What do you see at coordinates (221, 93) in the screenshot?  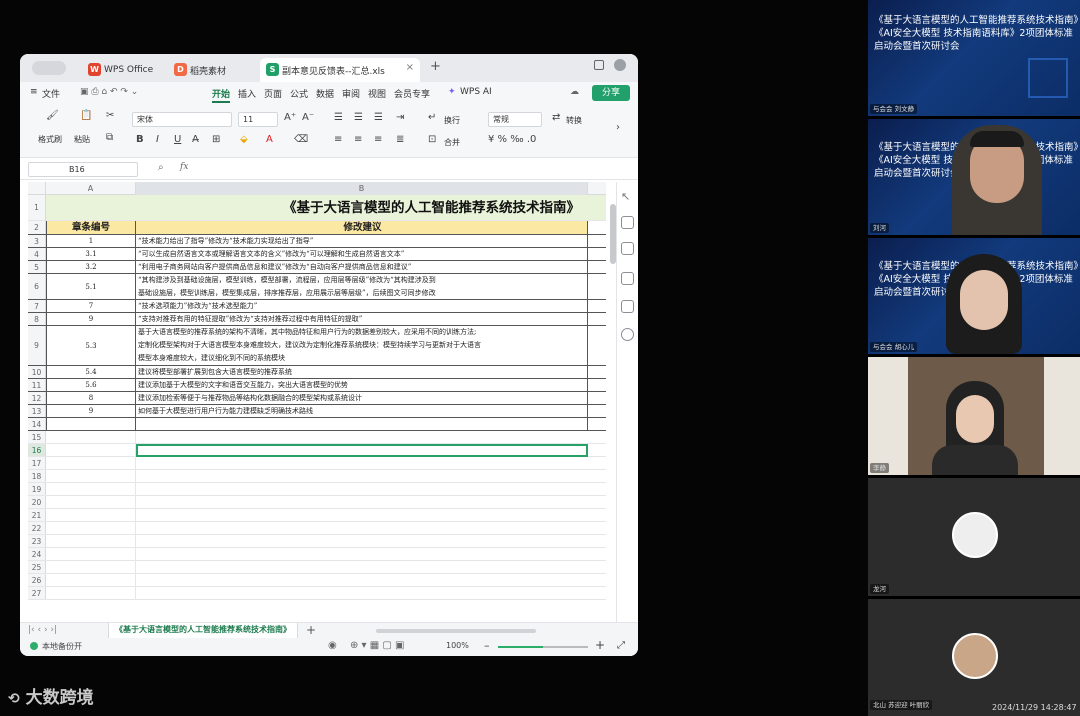 I see `menu-home: 开始` at bounding box center [221, 93].